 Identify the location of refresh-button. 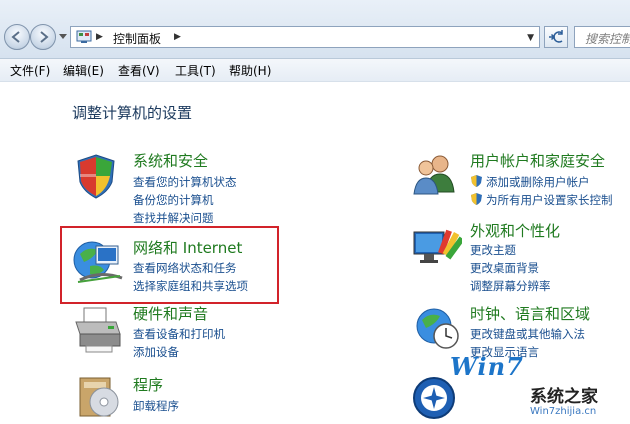
(556, 37).